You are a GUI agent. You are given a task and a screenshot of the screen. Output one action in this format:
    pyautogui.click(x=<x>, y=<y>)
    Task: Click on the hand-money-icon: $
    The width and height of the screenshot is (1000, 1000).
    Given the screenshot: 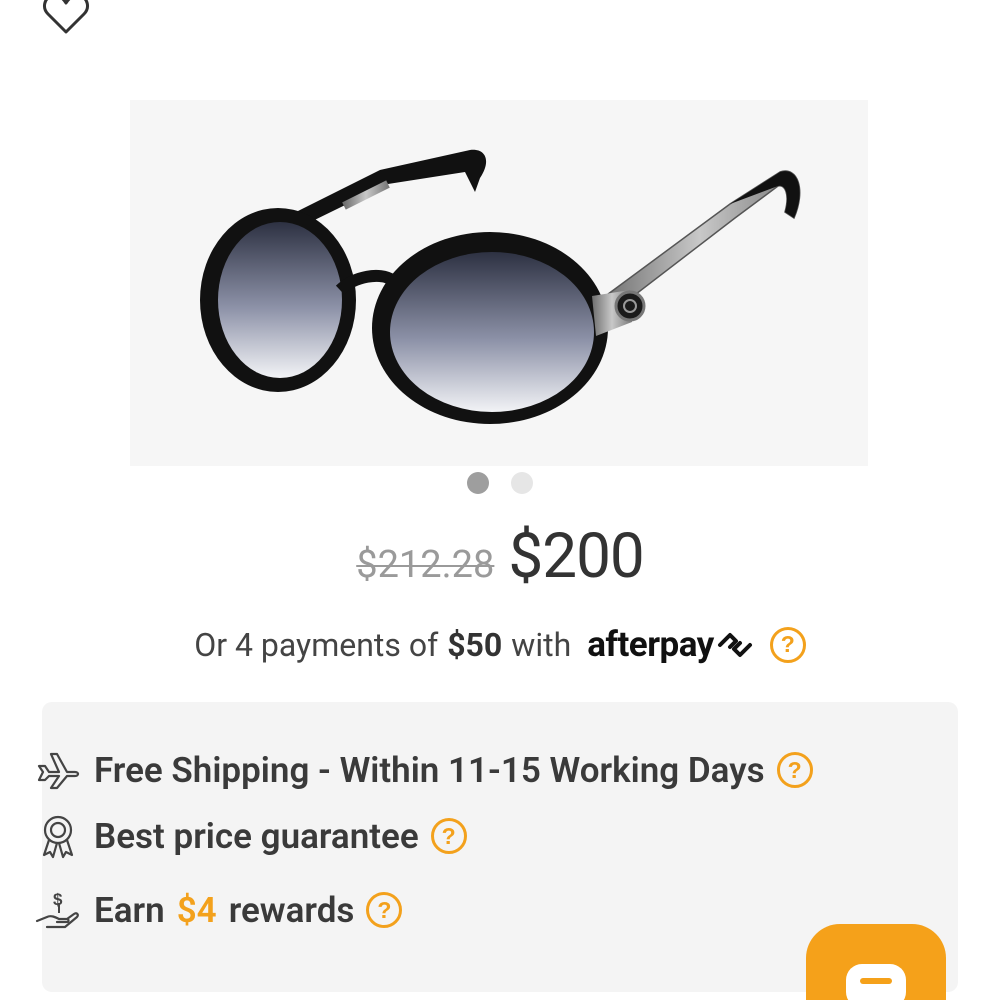 What is the action you would take?
    pyautogui.click(x=58, y=910)
    